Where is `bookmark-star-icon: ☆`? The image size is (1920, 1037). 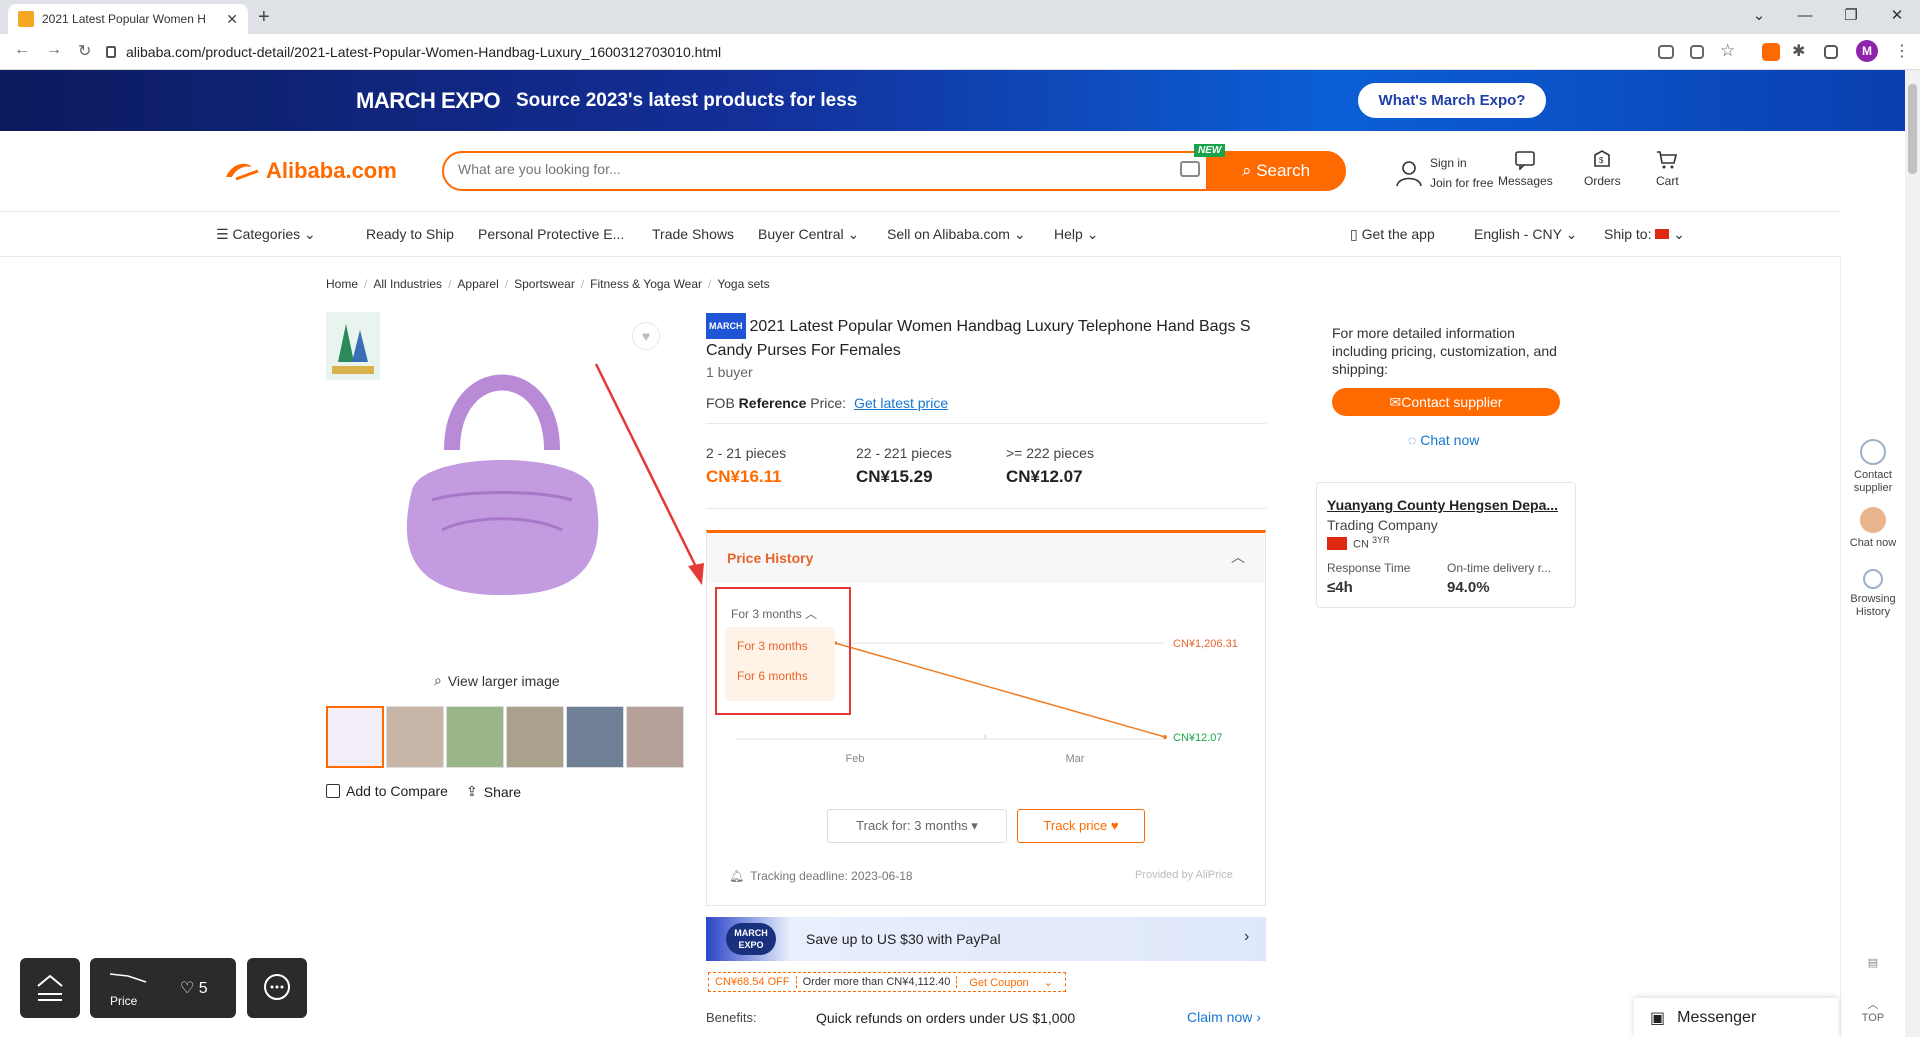
bookmark-star-icon: ☆ is located at coordinates (1727, 51).